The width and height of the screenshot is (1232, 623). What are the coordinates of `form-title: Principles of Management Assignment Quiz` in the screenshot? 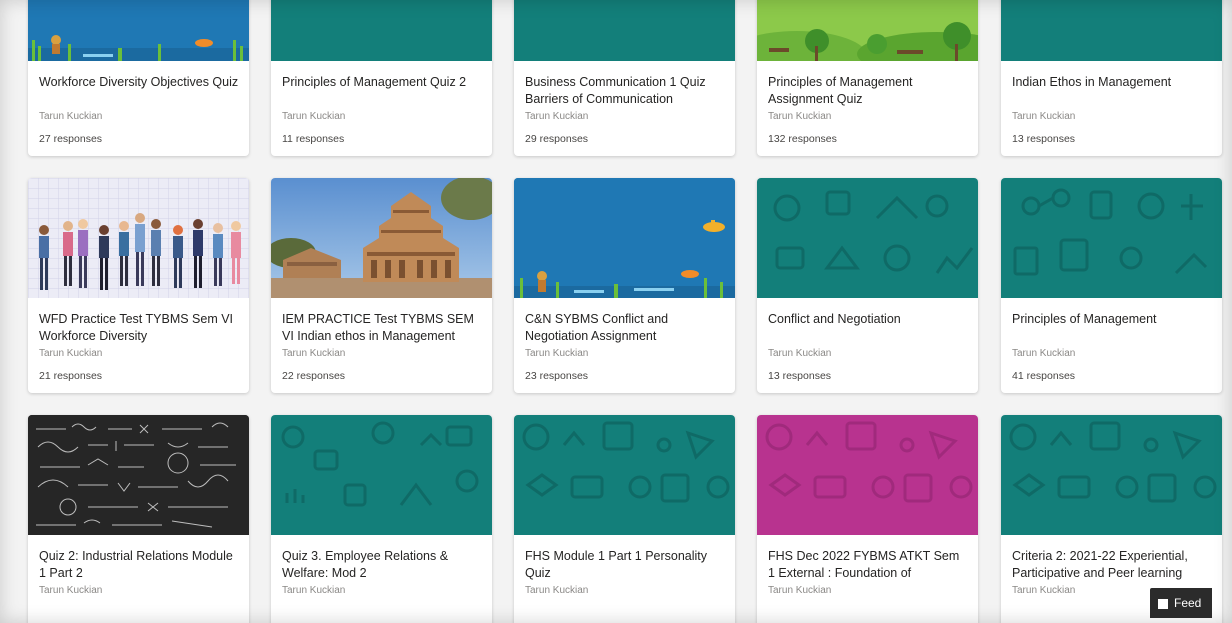 It's located at (840, 90).